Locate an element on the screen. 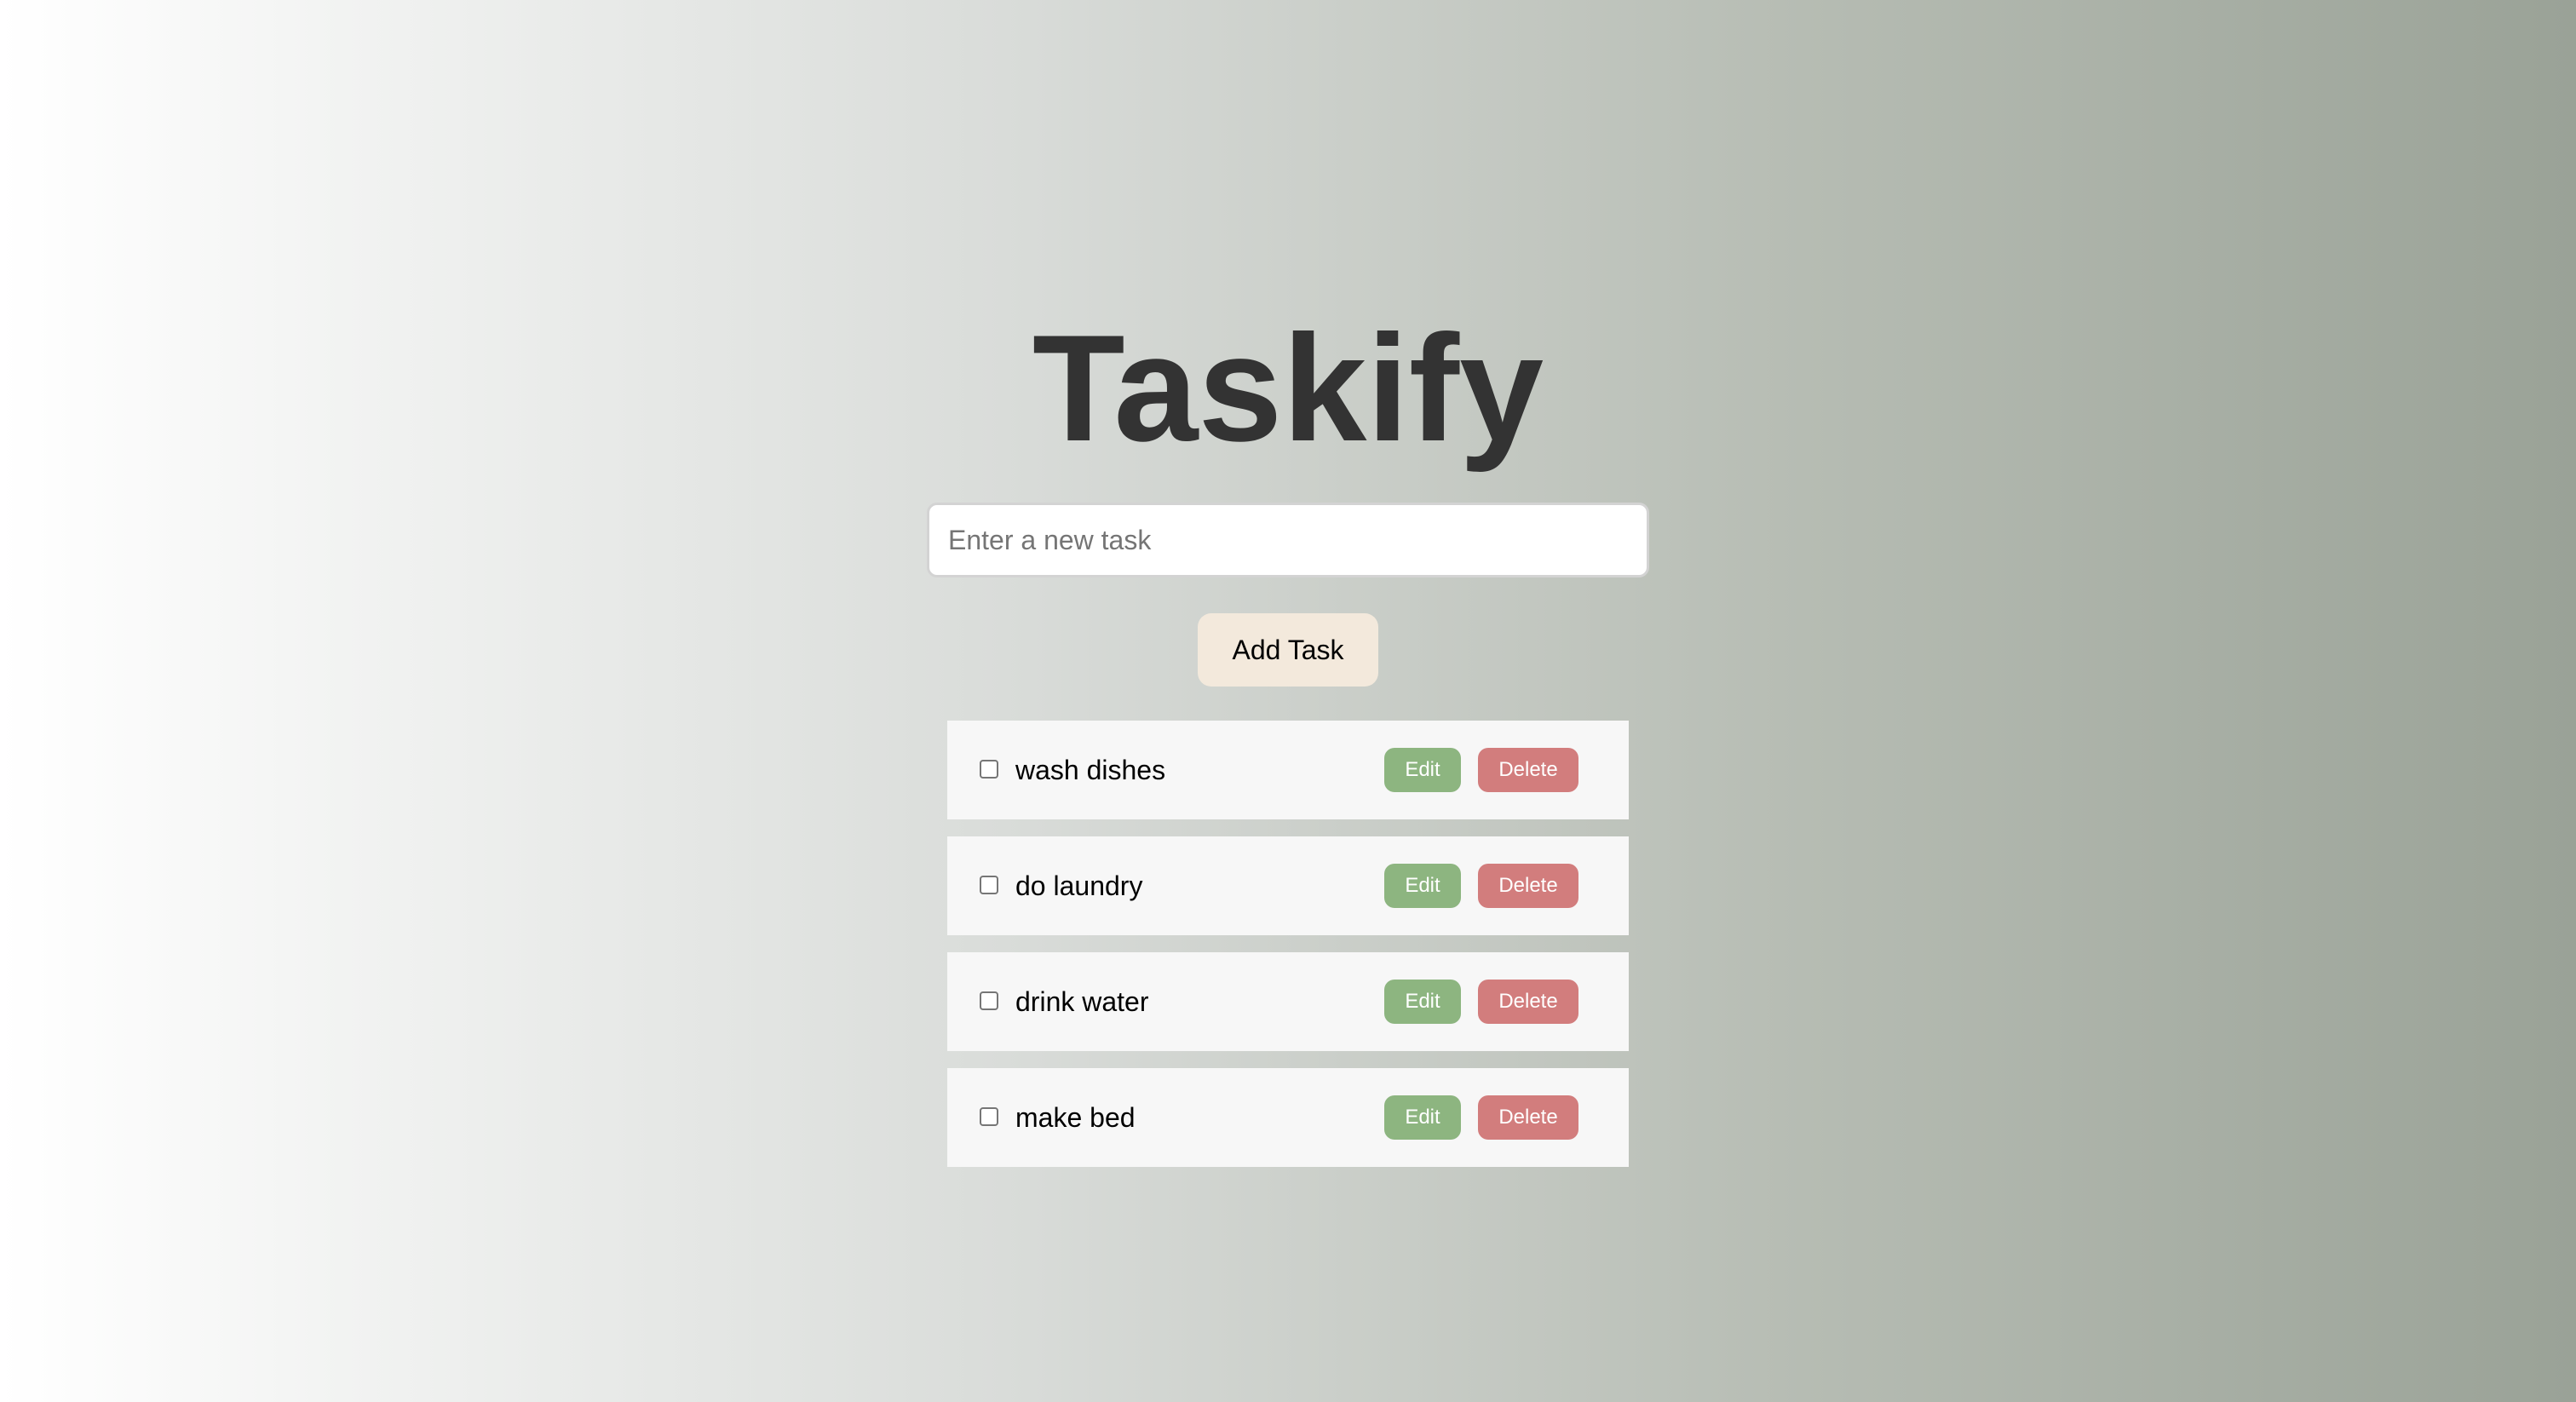  task-label: do laundry is located at coordinates (1079, 886).